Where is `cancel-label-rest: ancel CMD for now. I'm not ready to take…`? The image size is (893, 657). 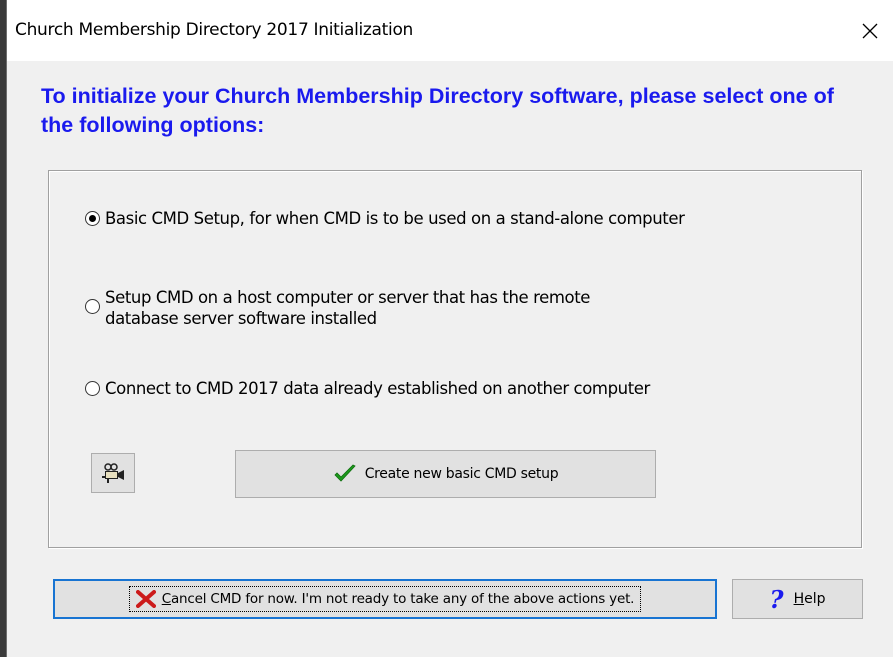 cancel-label-rest: ancel CMD for now. I'm not ready to take… is located at coordinates (402, 599).